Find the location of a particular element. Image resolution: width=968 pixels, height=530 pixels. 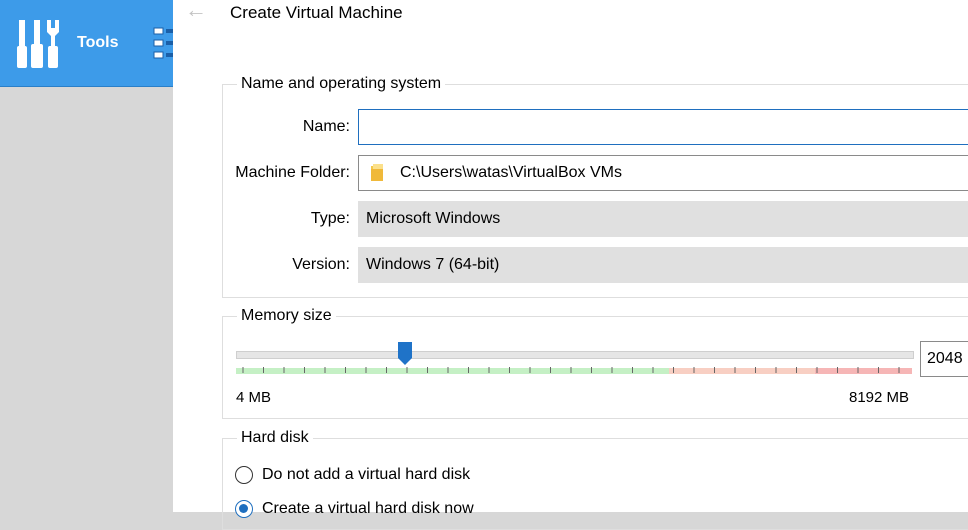

tools-bar: Tools is located at coordinates (86, 43).